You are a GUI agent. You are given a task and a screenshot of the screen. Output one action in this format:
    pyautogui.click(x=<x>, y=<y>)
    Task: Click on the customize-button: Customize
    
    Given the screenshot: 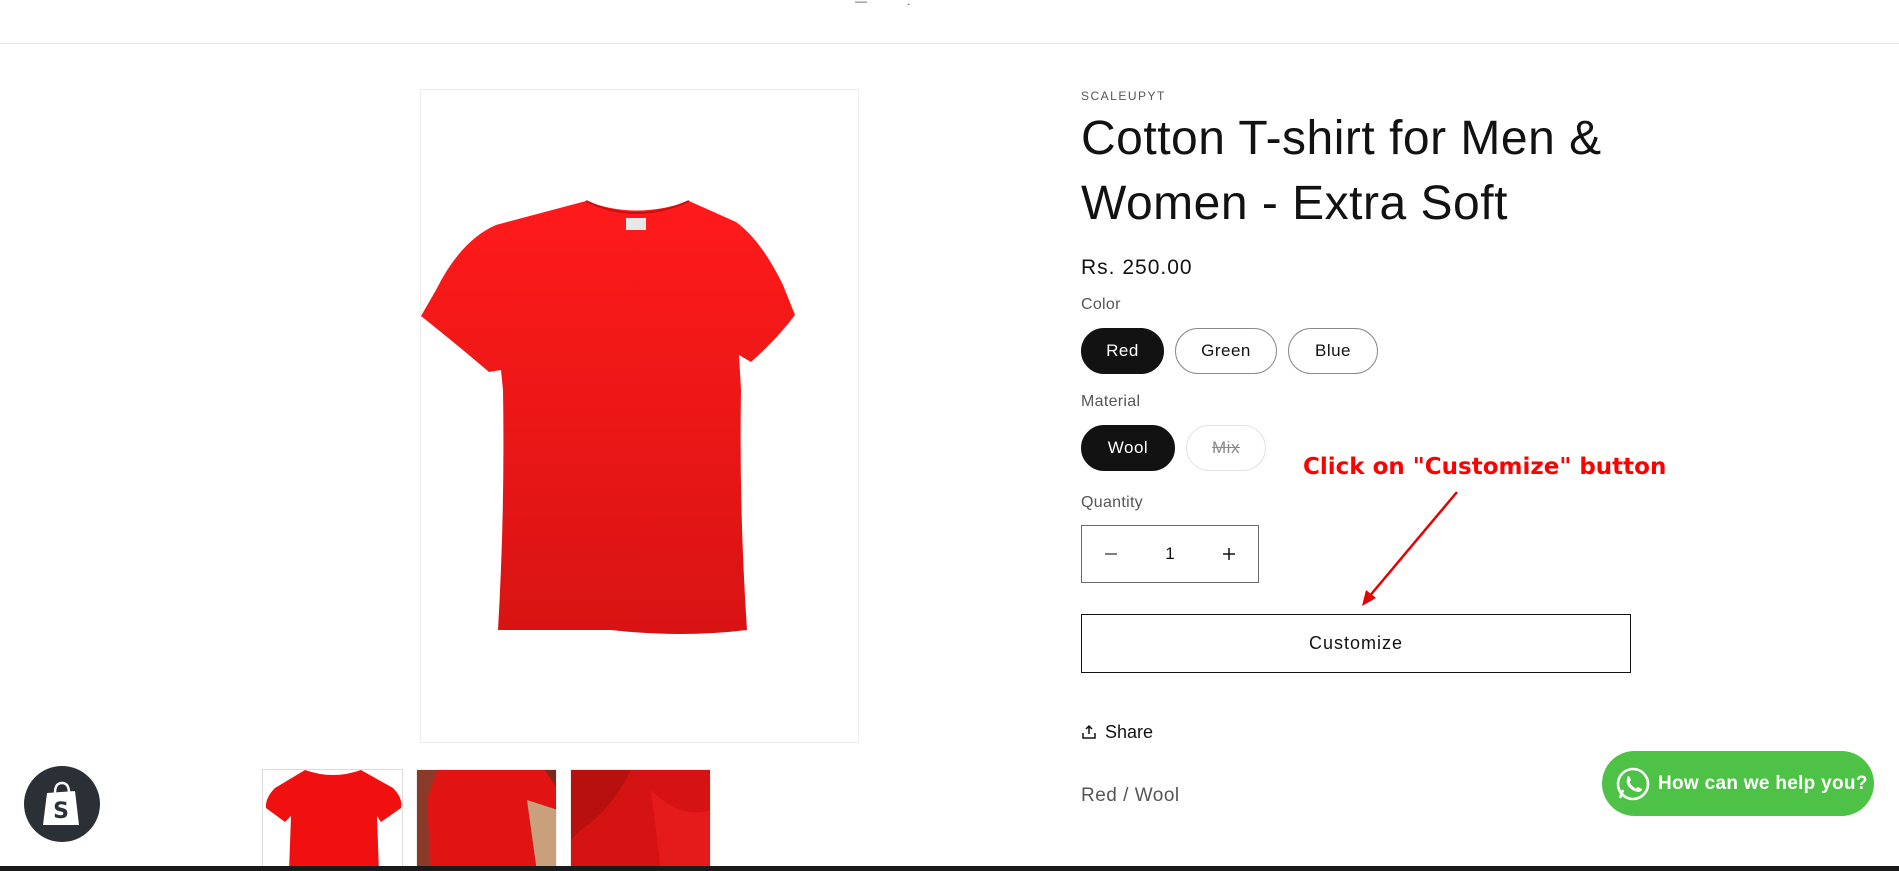 What is the action you would take?
    pyautogui.click(x=1356, y=643)
    